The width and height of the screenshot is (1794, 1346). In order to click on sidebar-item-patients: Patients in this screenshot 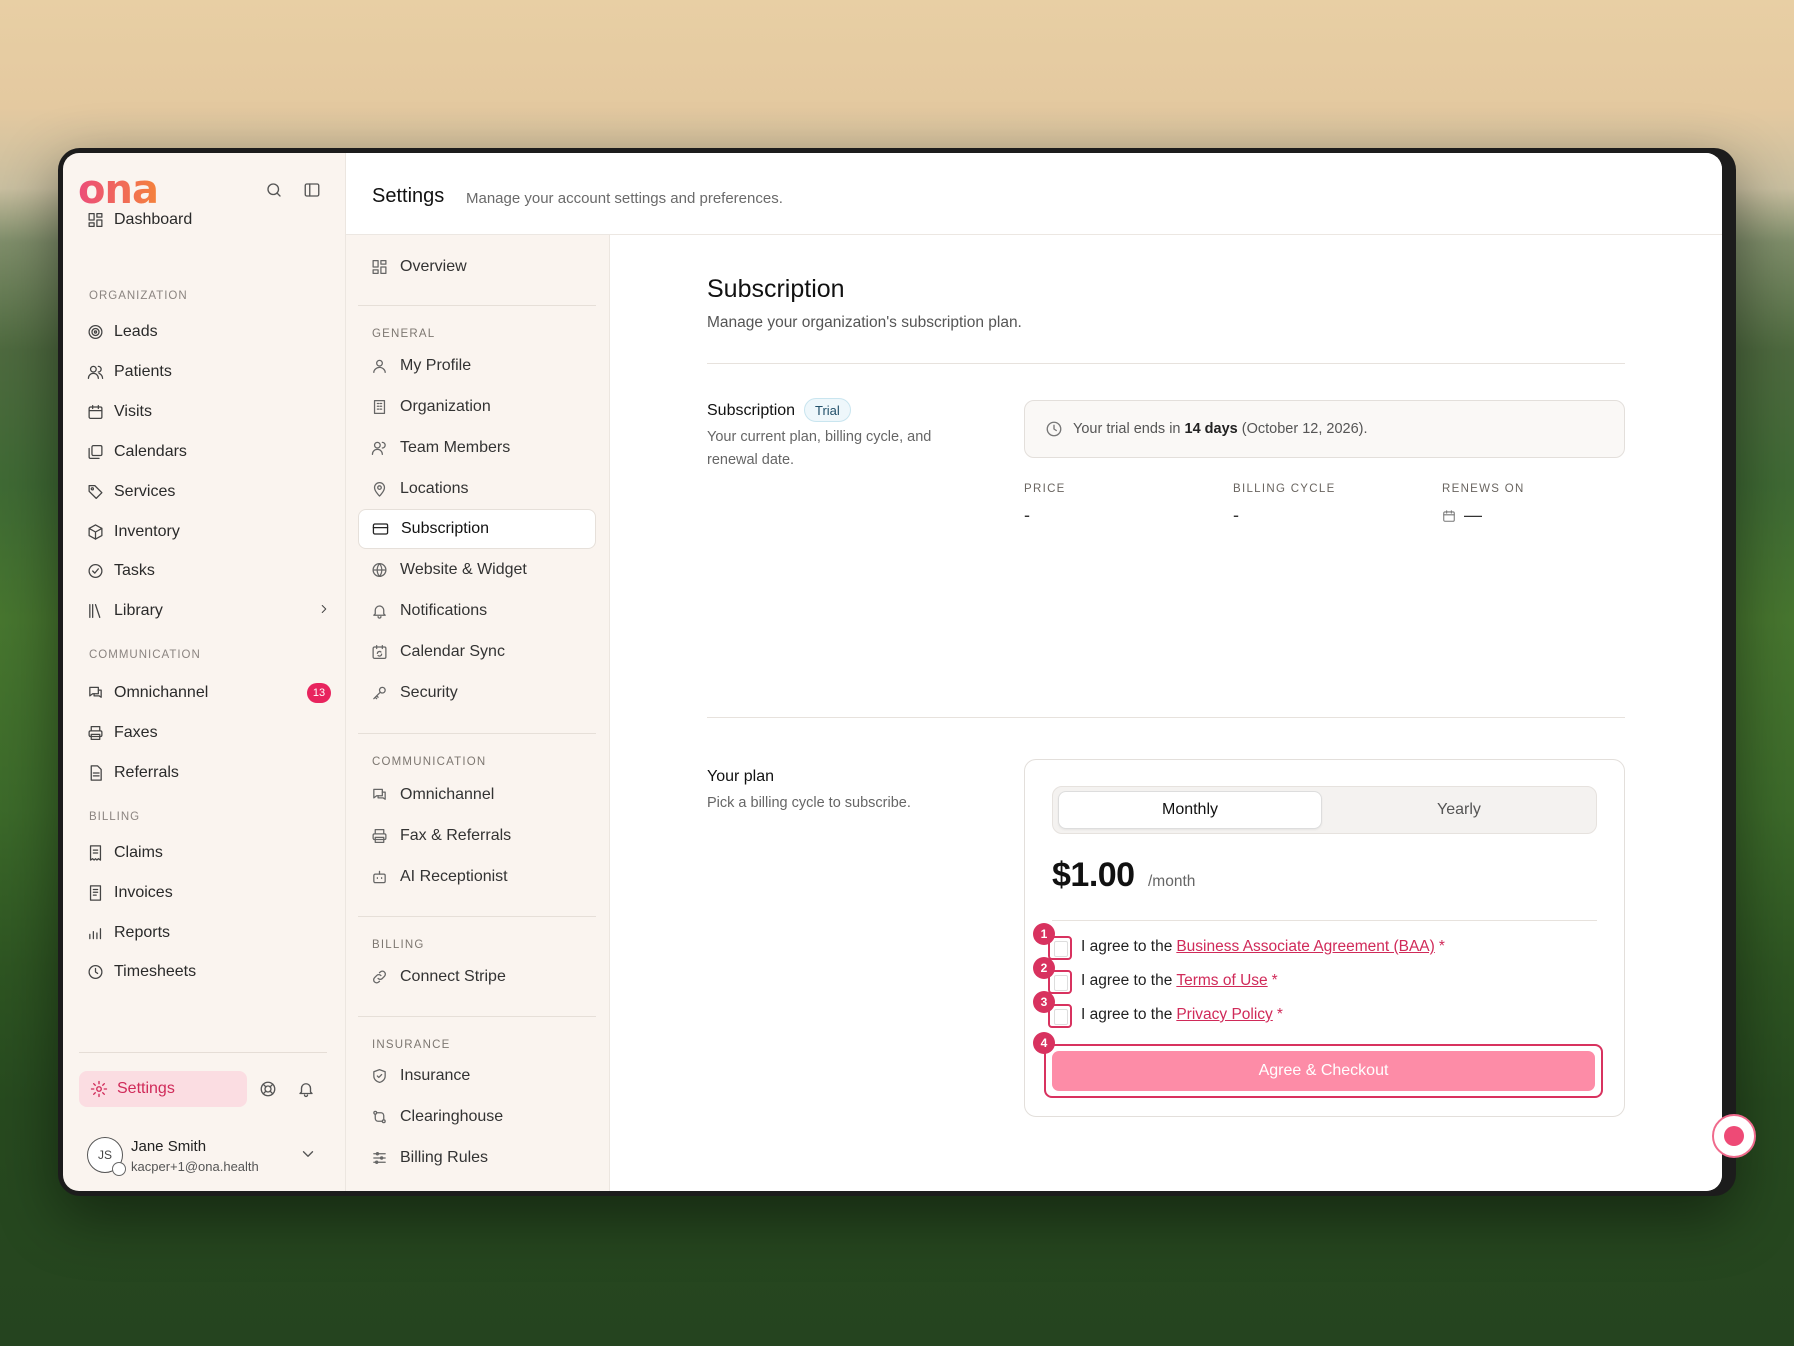, I will do `click(209, 372)`.